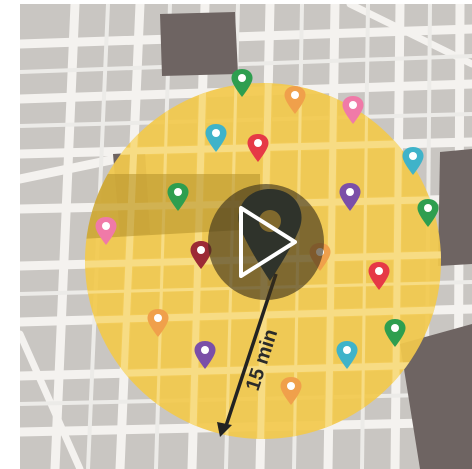 The width and height of the screenshot is (472, 469). What do you see at coordinates (199, 44) in the screenshot?
I see `building-top` at bounding box center [199, 44].